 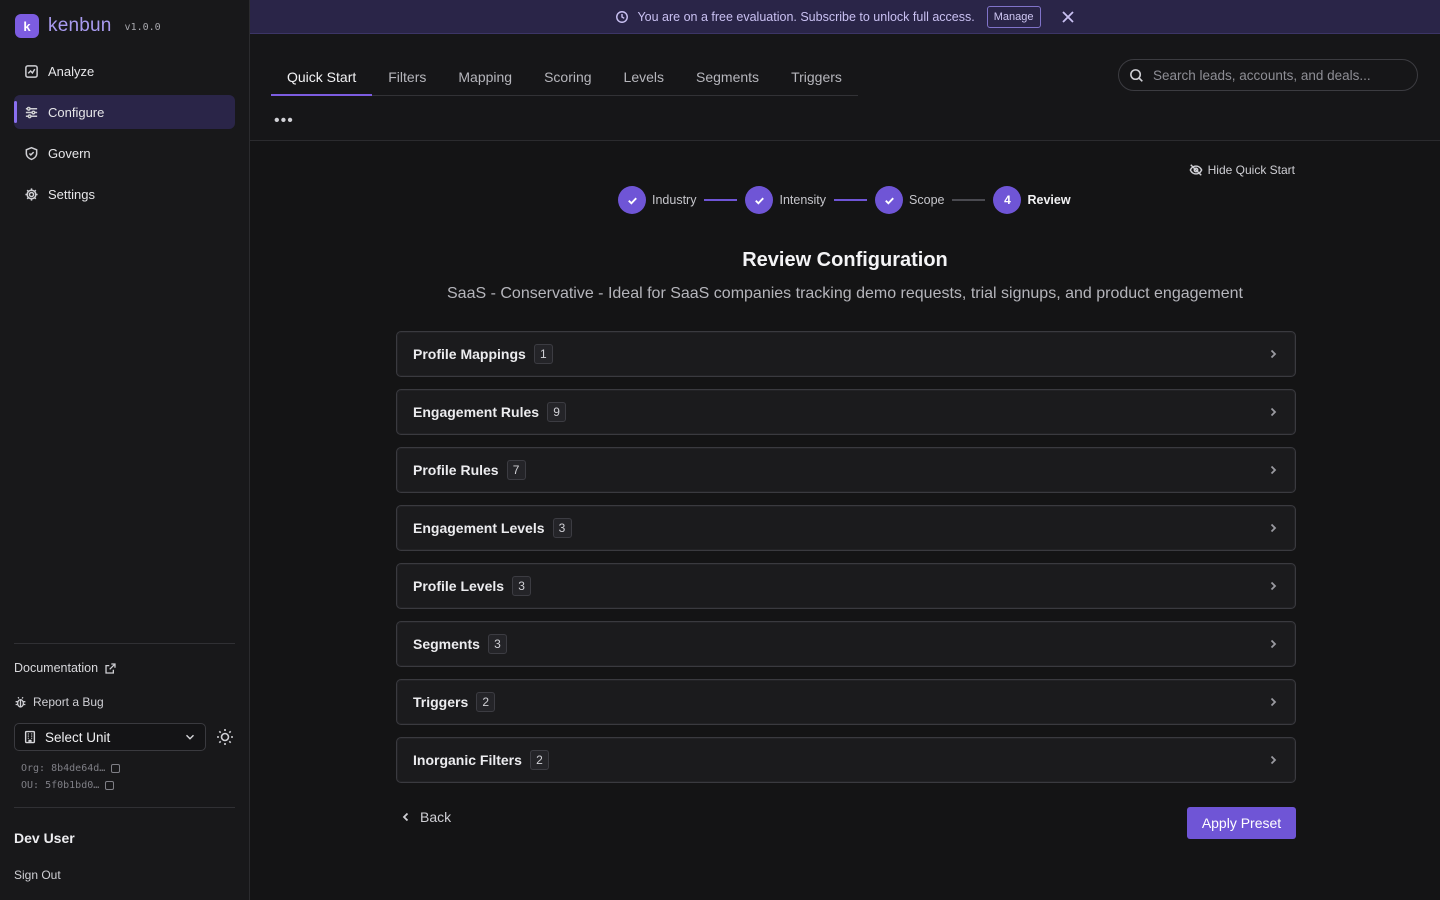 What do you see at coordinates (20, 702) in the screenshot?
I see `bug-icon` at bounding box center [20, 702].